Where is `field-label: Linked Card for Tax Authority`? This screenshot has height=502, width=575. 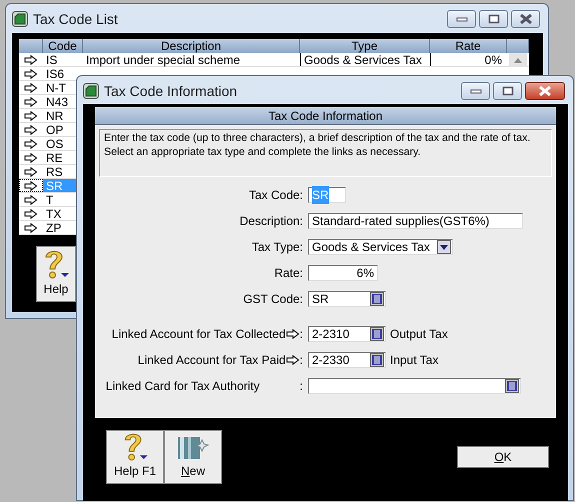 field-label: Linked Card for Tax Authority is located at coordinates (183, 386).